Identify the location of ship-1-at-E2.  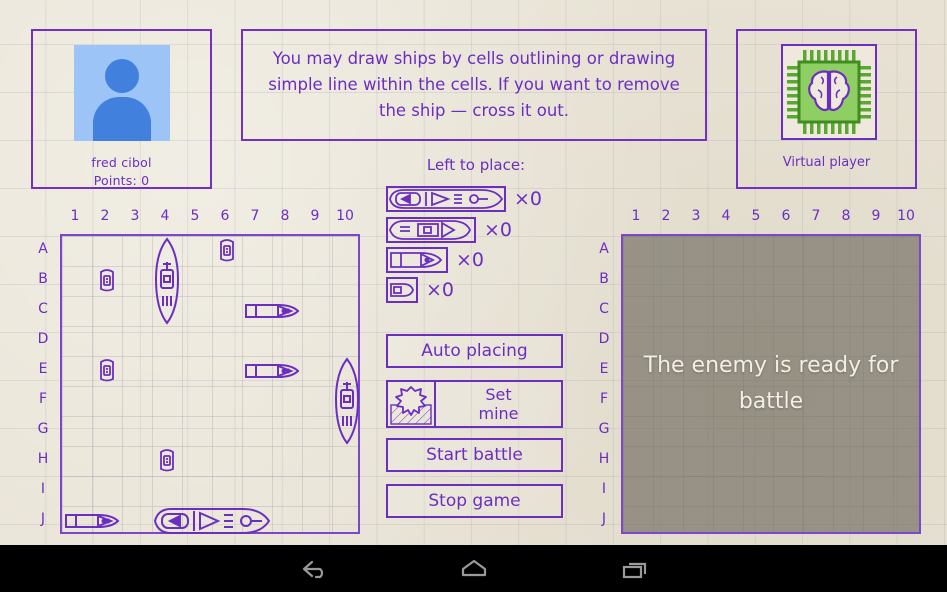
(107, 371).